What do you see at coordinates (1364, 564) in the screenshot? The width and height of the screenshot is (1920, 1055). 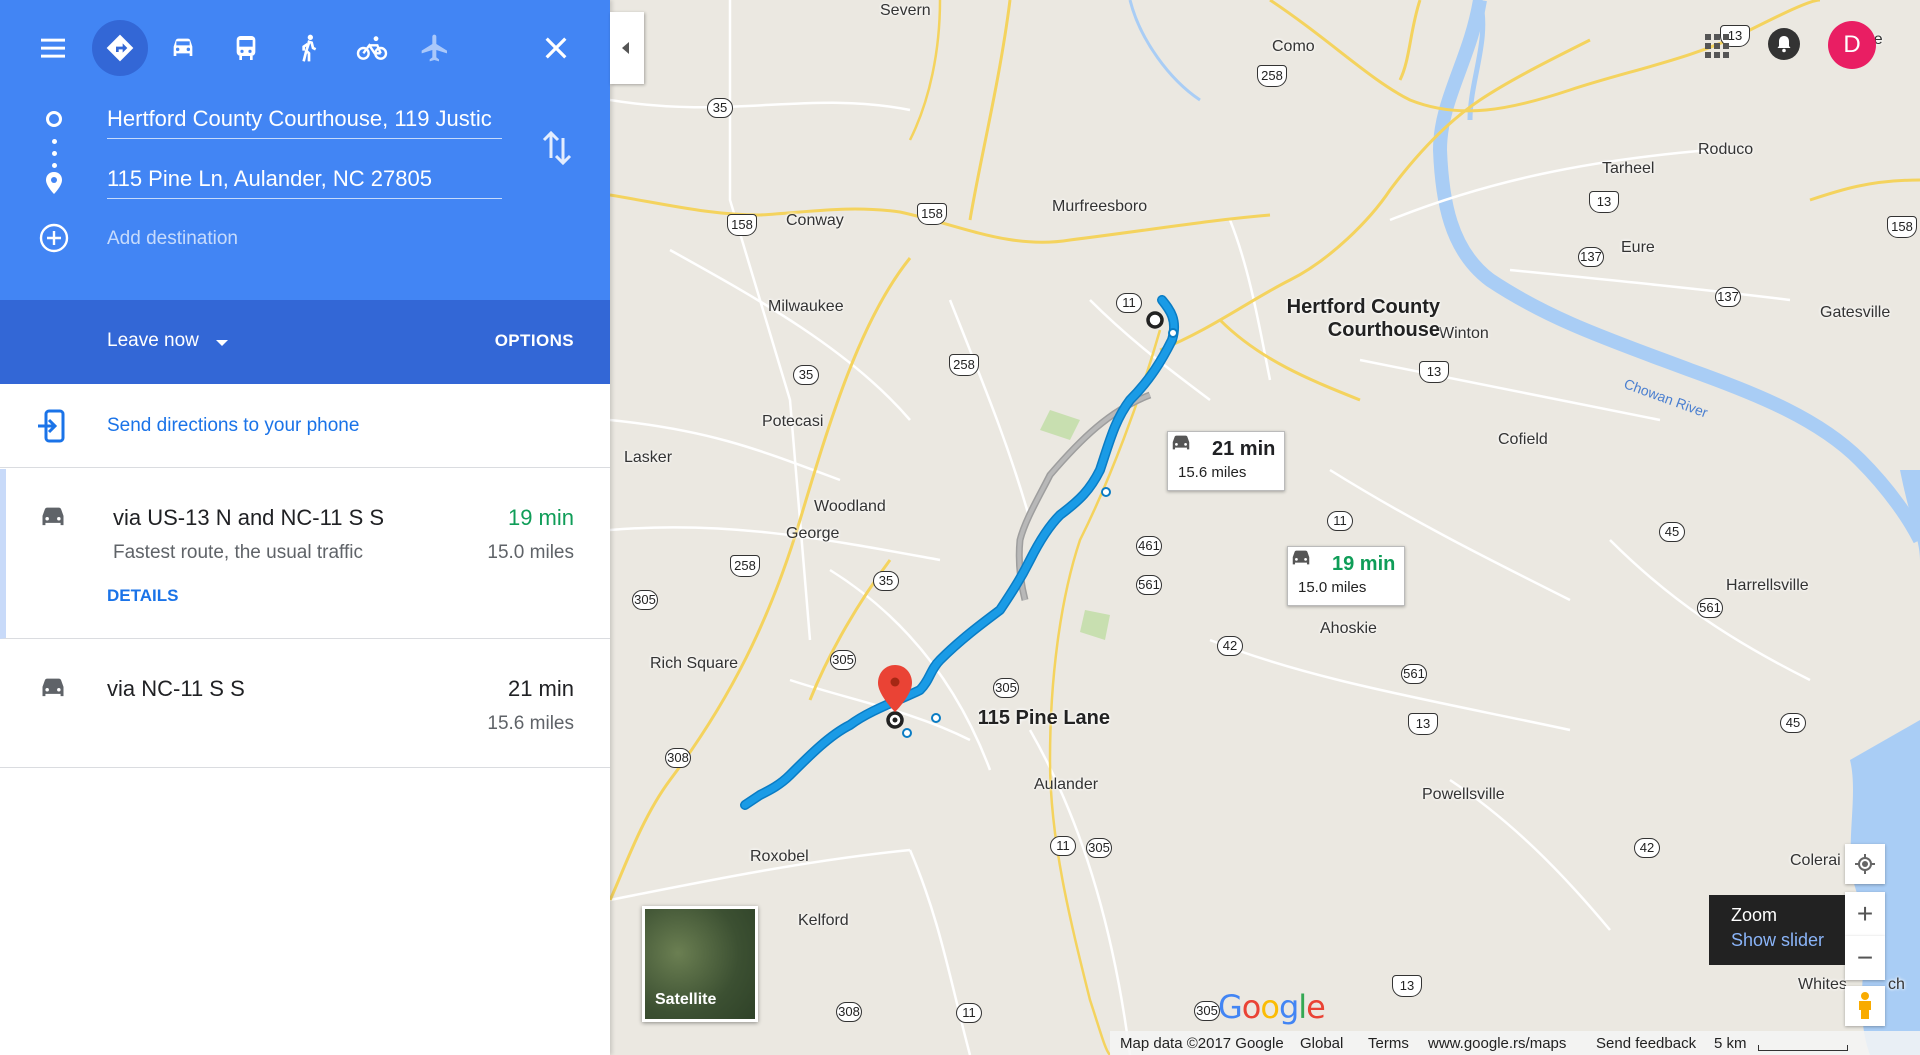 I see `bubble-duration: 19 min` at bounding box center [1364, 564].